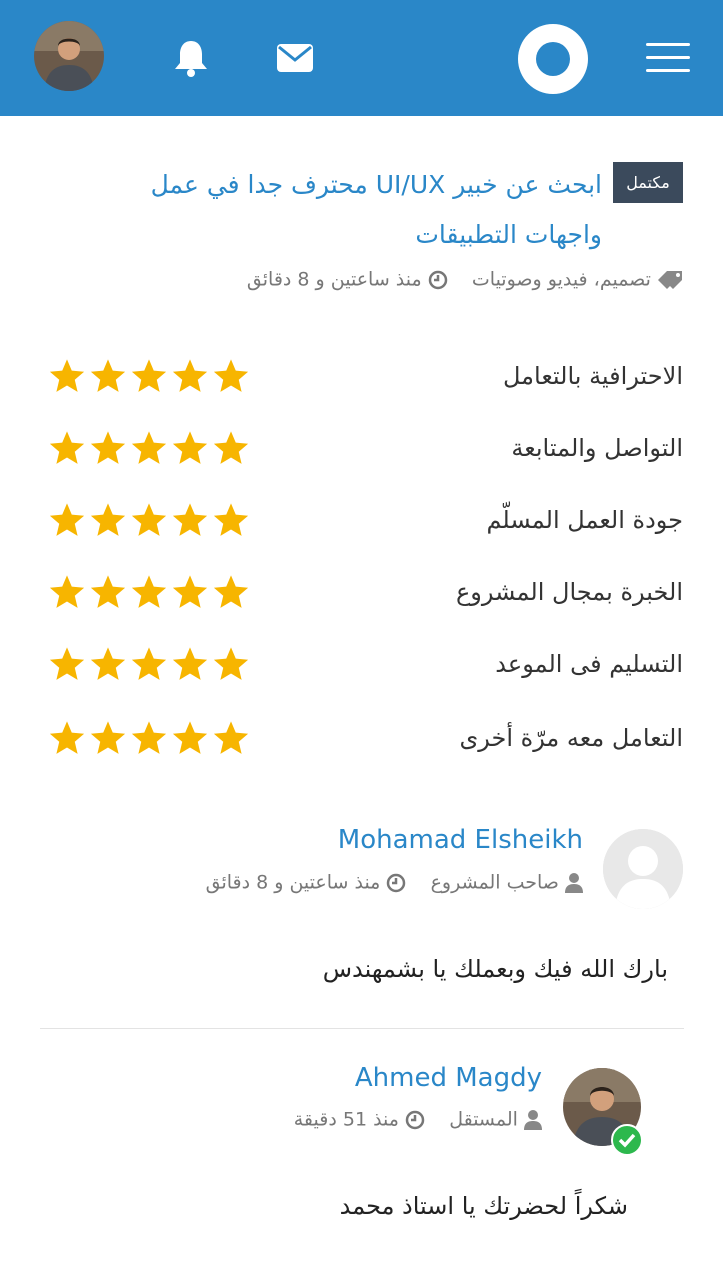 The height and width of the screenshot is (1280, 723). What do you see at coordinates (295, 58) in the screenshot?
I see `envelope-icon` at bounding box center [295, 58].